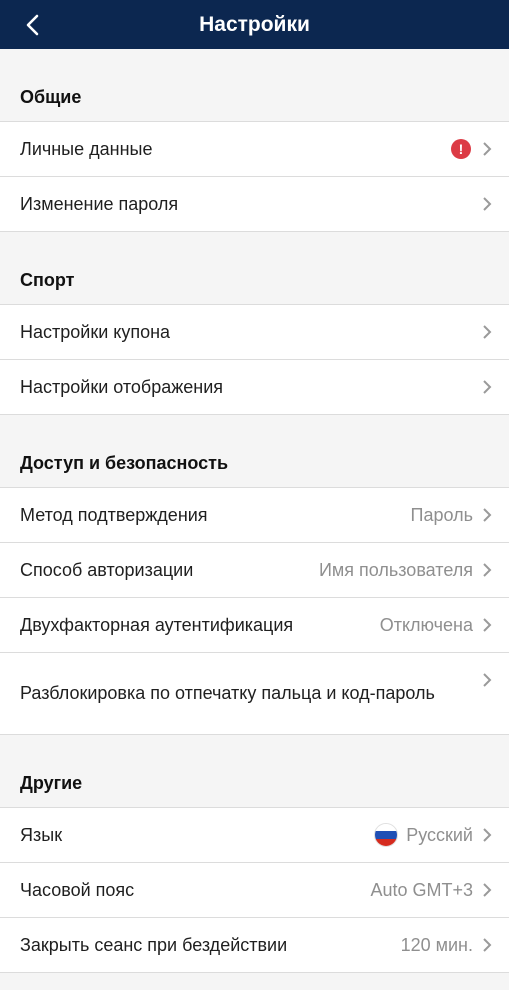 The height and width of the screenshot is (990, 509). What do you see at coordinates (77, 889) in the screenshot?
I see `settings-item-label: Часовой пояс` at bounding box center [77, 889].